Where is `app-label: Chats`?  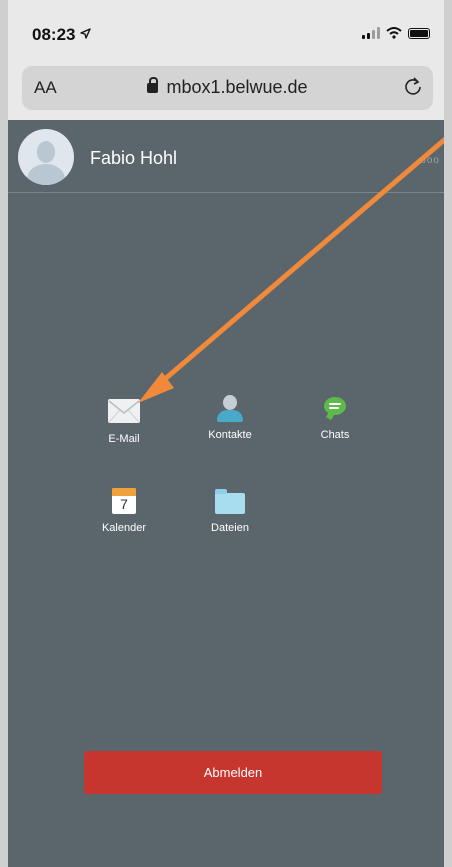 app-label: Chats is located at coordinates (335, 435).